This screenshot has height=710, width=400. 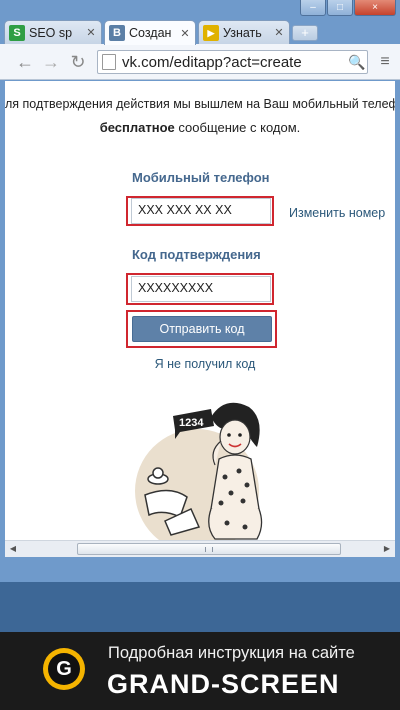 I want to click on window-controls: – □ ×, so click(x=348, y=9).